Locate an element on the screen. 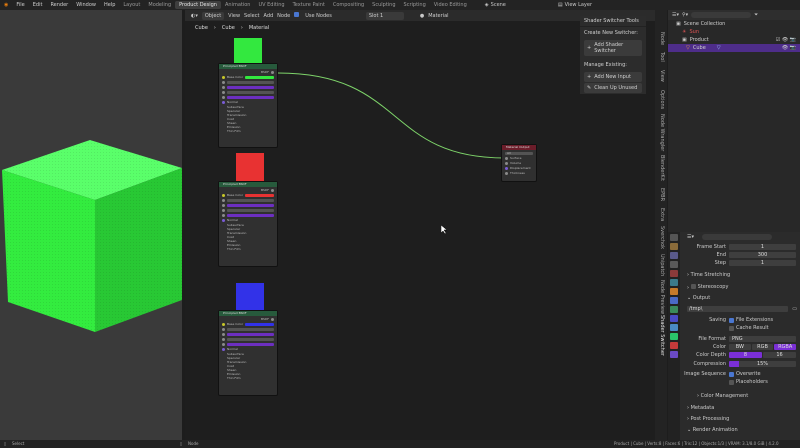  scene-tab-icon is located at coordinates (674, 273).